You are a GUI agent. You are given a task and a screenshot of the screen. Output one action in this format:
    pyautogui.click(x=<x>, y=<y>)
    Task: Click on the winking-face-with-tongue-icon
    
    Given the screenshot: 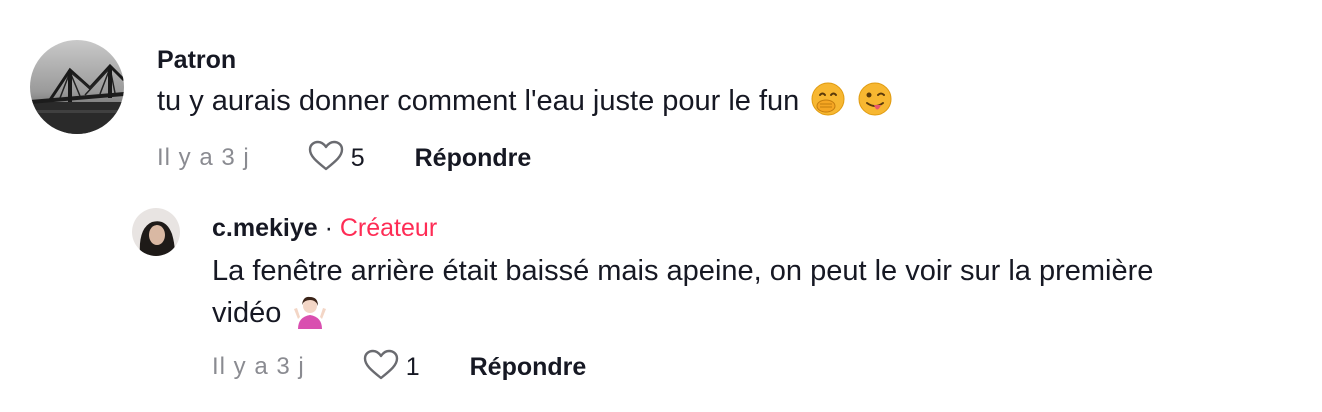 What is the action you would take?
    pyautogui.click(x=875, y=105)
    